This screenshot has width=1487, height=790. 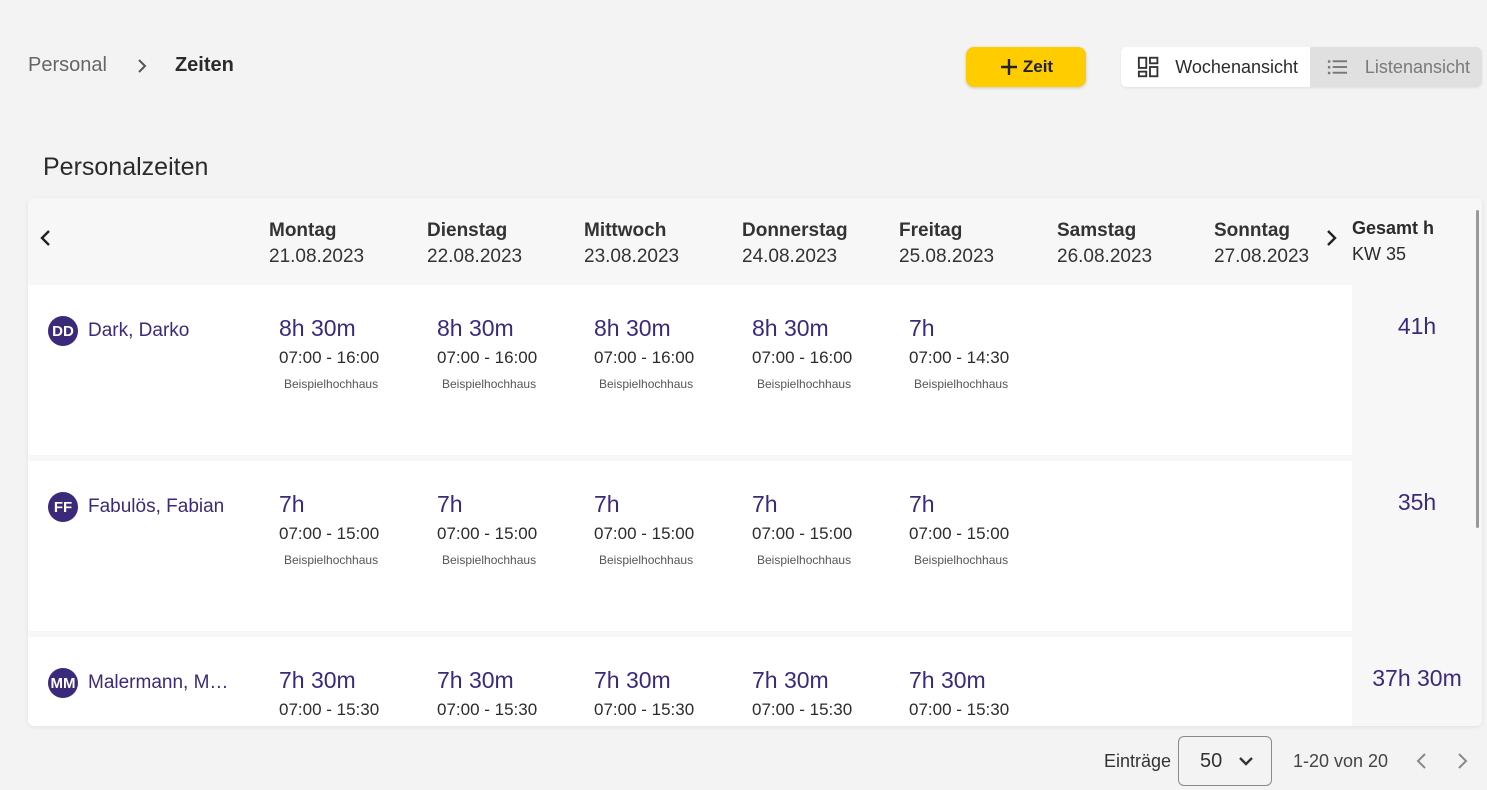 I want to click on row-total: 37h 30m, so click(x=1417, y=681).